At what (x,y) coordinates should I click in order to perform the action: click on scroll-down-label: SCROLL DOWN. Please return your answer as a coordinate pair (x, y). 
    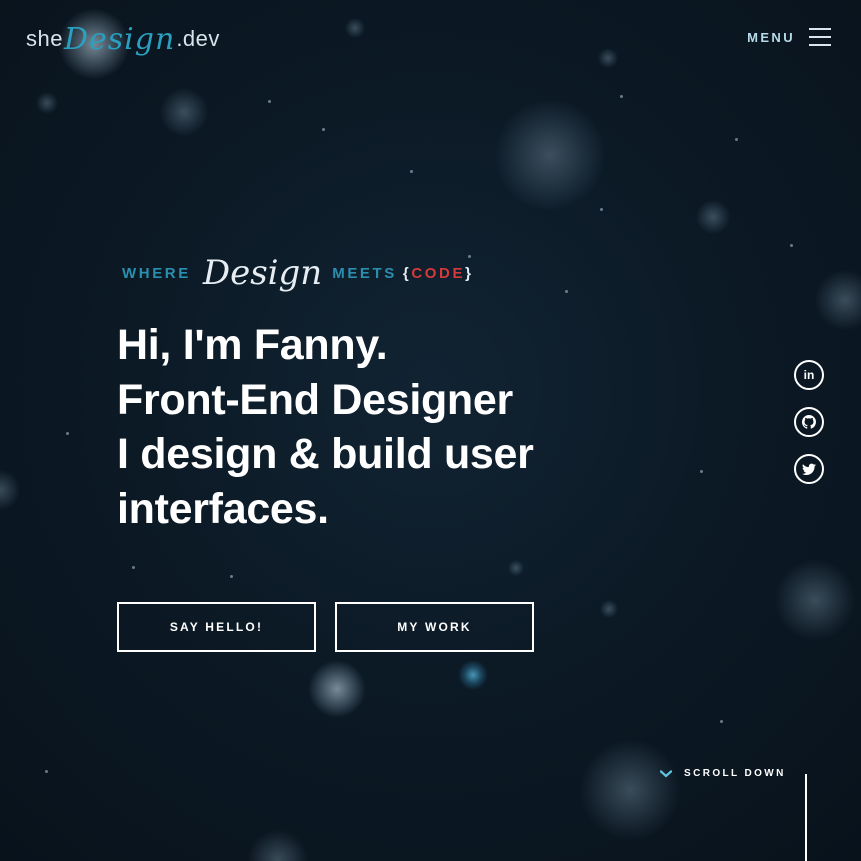
    Looking at the image, I should click on (735, 773).